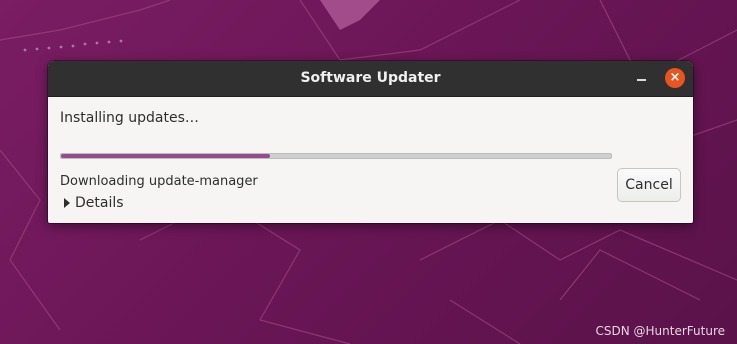  Describe the element at coordinates (165, 156) in the screenshot. I see `progress-fill` at that location.